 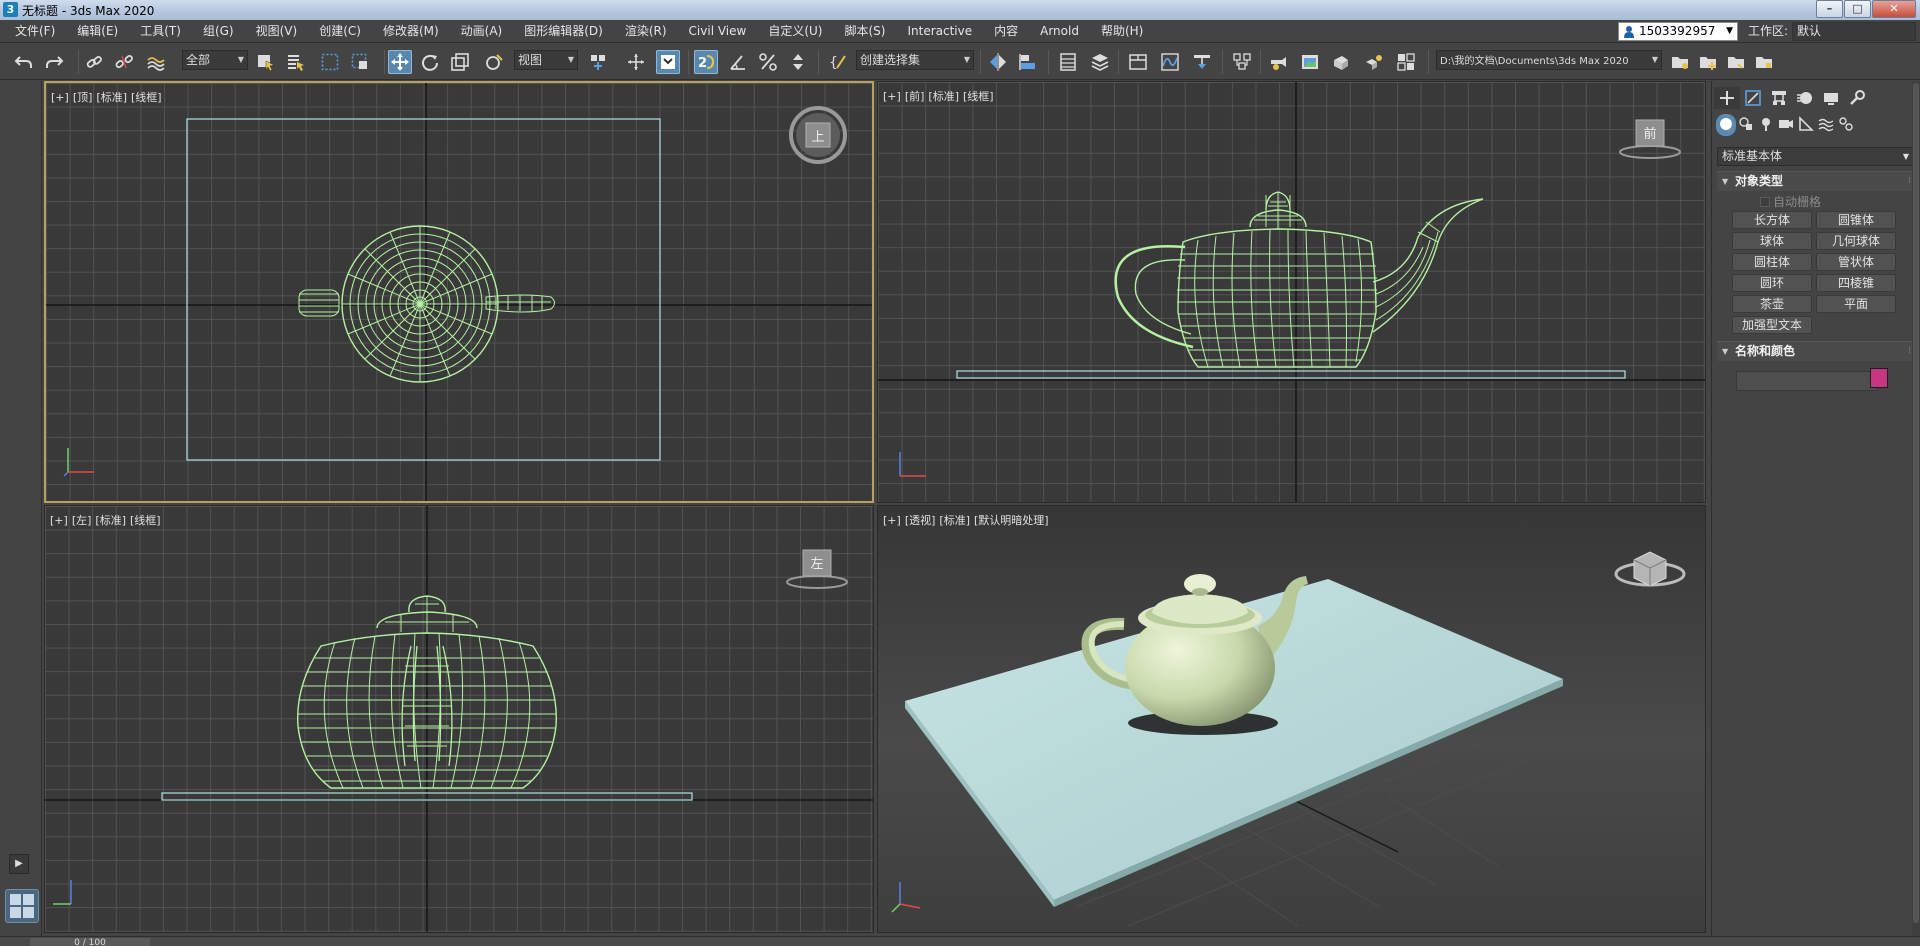 What do you see at coordinates (215, 60) in the screenshot?
I see `selection-filter-dropdown: 全部 ▼` at bounding box center [215, 60].